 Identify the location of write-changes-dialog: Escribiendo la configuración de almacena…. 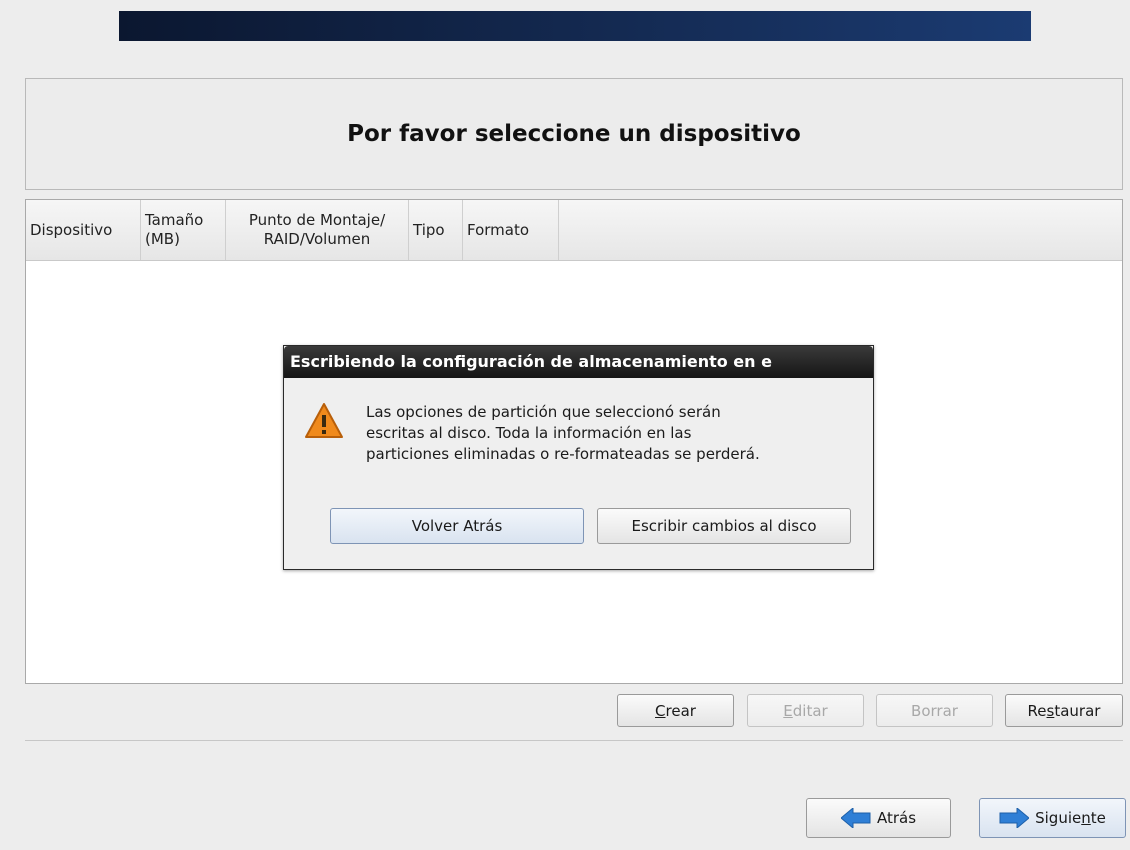
(578, 457).